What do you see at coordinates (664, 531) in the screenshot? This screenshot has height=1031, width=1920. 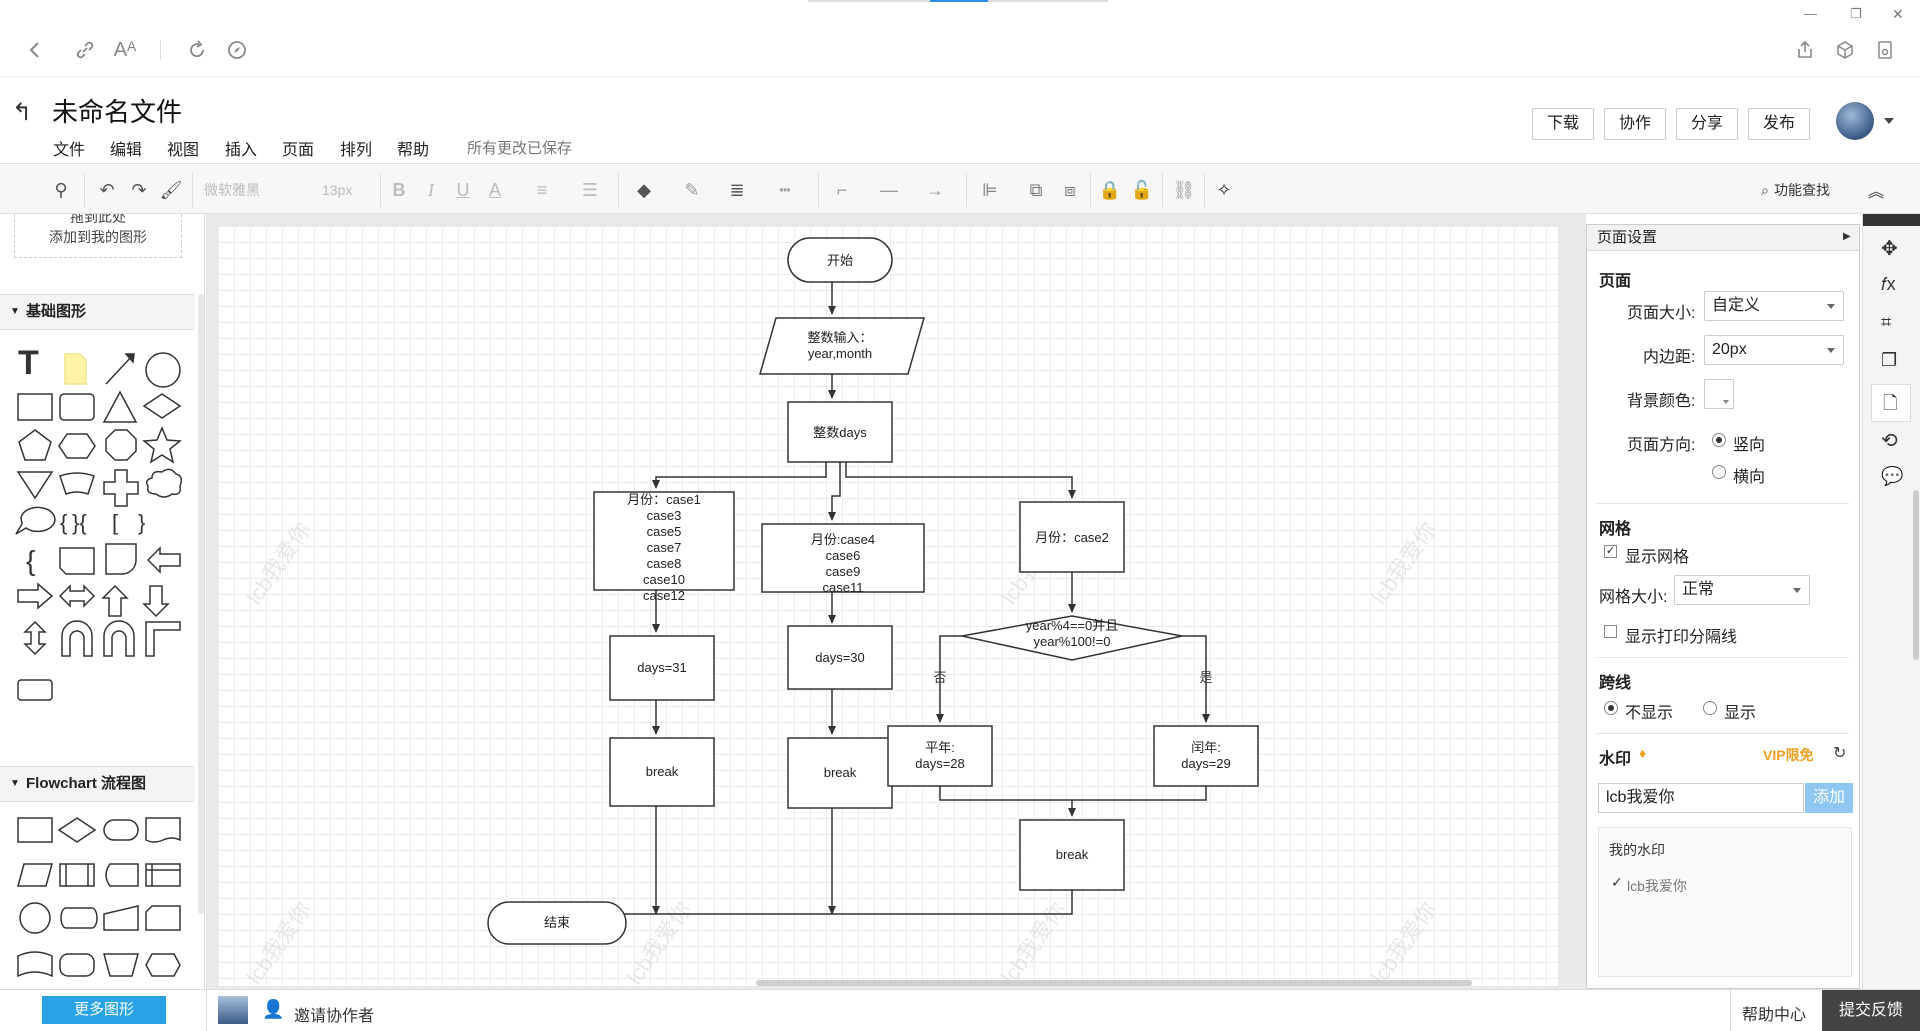 I see `node-case-31-line: case5` at bounding box center [664, 531].